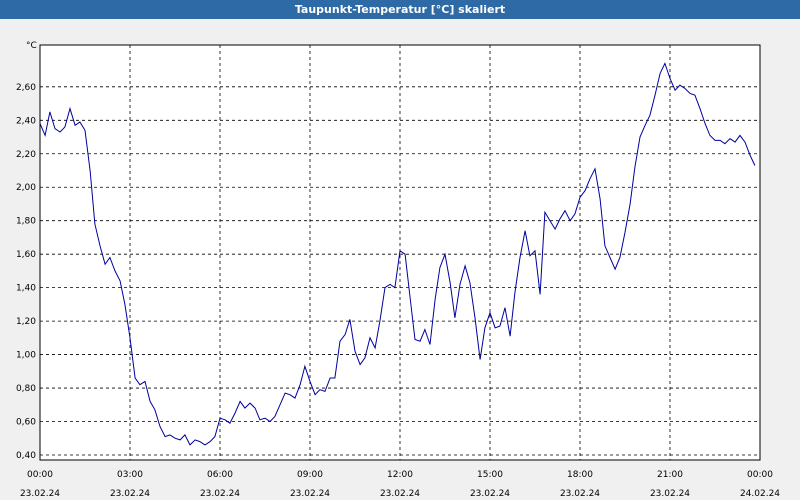 This screenshot has height=500, width=800. What do you see at coordinates (26, 456) in the screenshot?
I see `y-tick-label: 0,40` at bounding box center [26, 456].